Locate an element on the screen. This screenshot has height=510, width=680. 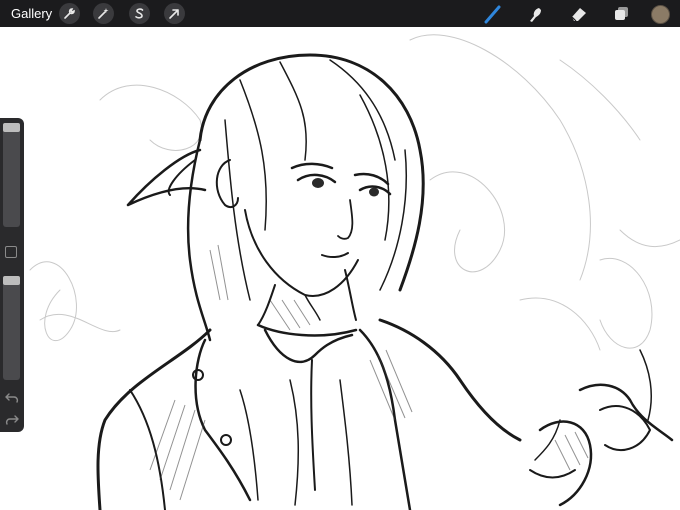
sleeve-line is located at coordinates (147, 449).